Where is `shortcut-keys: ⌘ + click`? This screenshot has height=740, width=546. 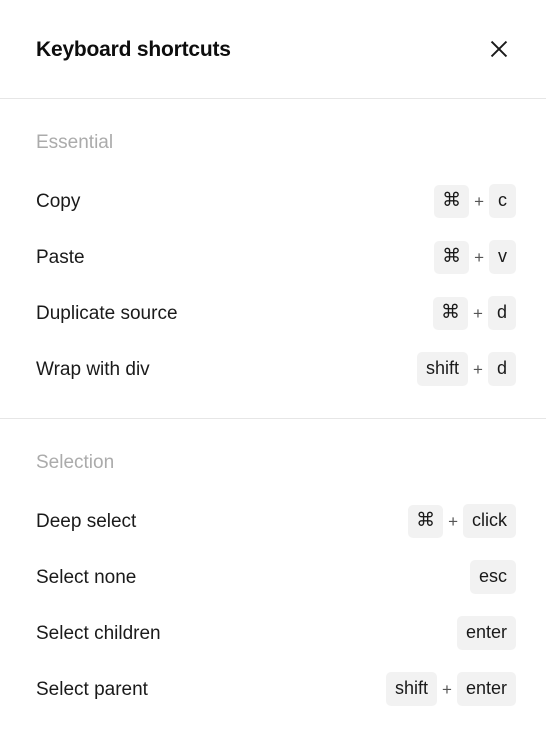 shortcut-keys: ⌘ + click is located at coordinates (462, 521).